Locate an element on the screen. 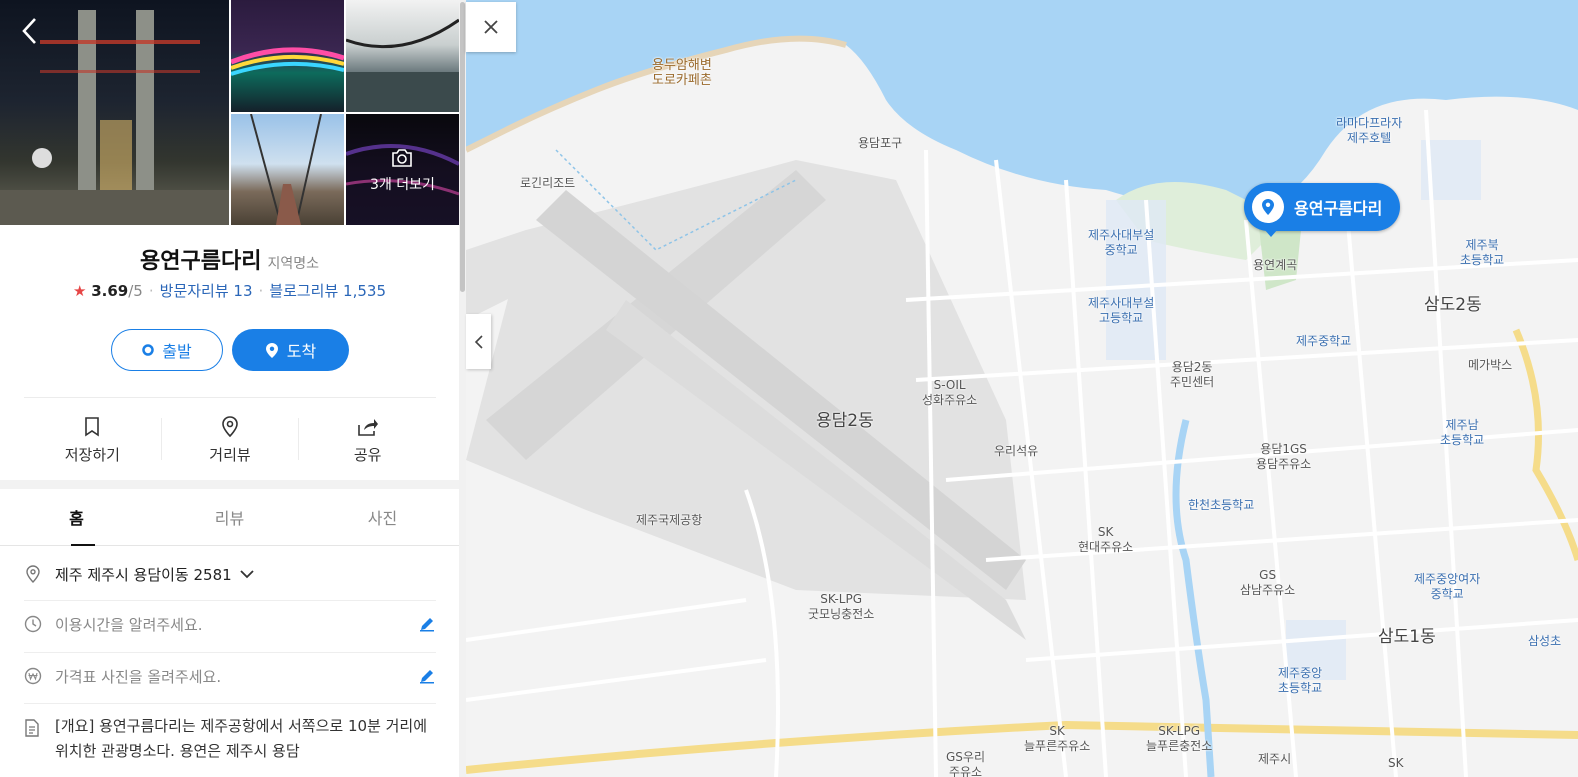 This screenshot has width=1578, height=777. map-label-jeju-girls: 제주중앙여자 중학교 is located at coordinates (1447, 587).